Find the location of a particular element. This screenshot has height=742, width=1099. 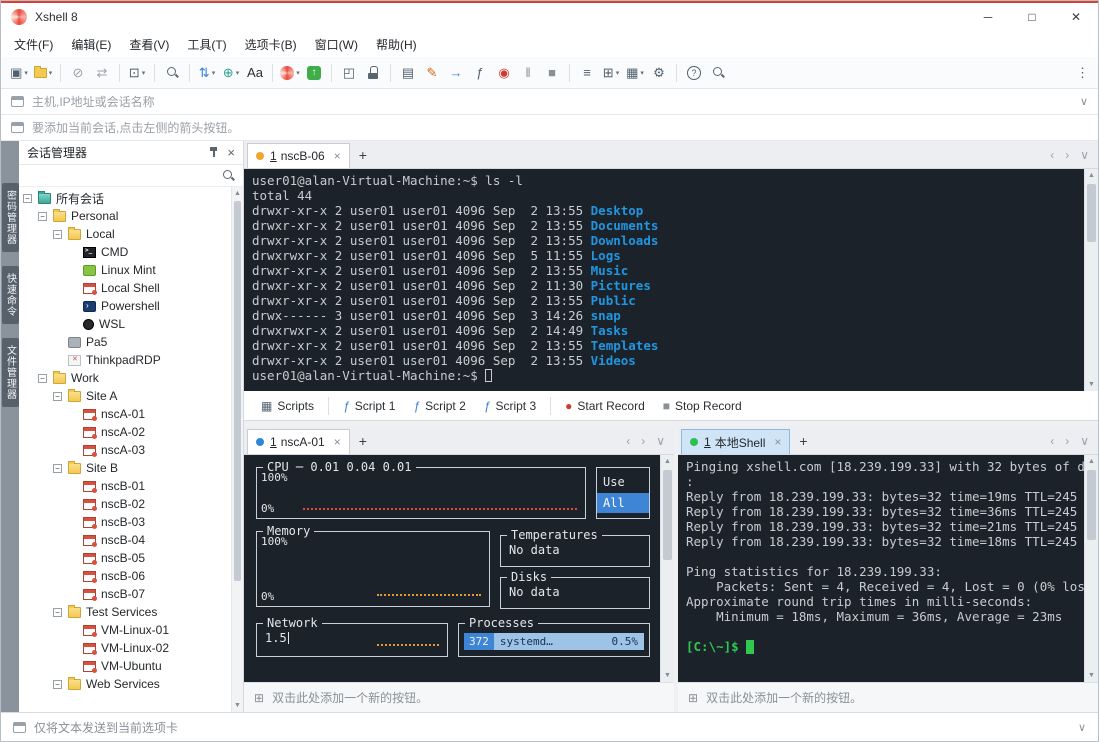

menu-item-6: 窗口(W) is located at coordinates (336, 44).